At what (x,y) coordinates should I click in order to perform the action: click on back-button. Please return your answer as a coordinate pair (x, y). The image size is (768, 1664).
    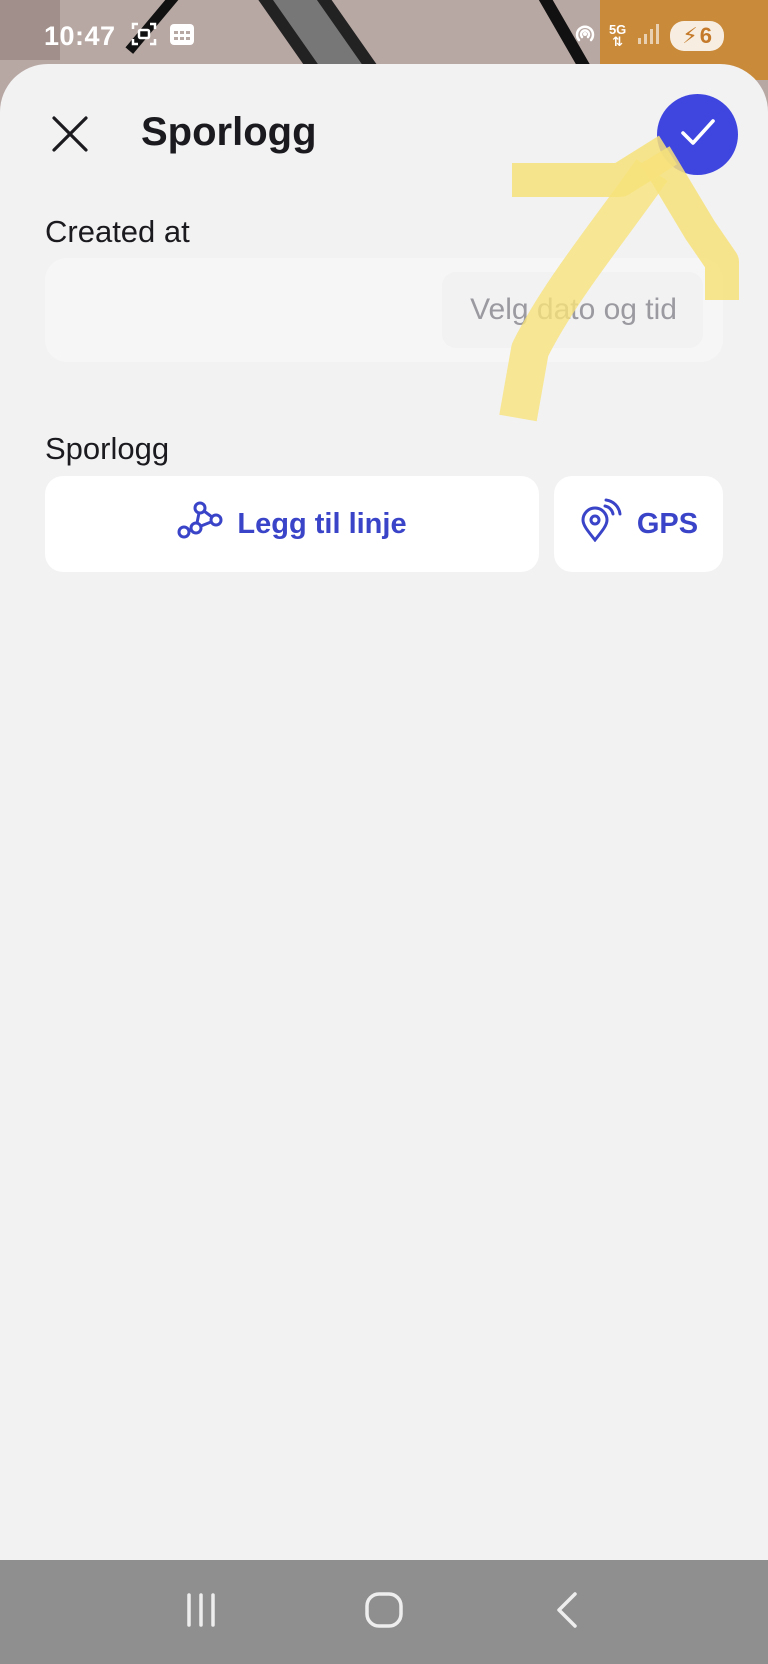
    Looking at the image, I should click on (567, 1612).